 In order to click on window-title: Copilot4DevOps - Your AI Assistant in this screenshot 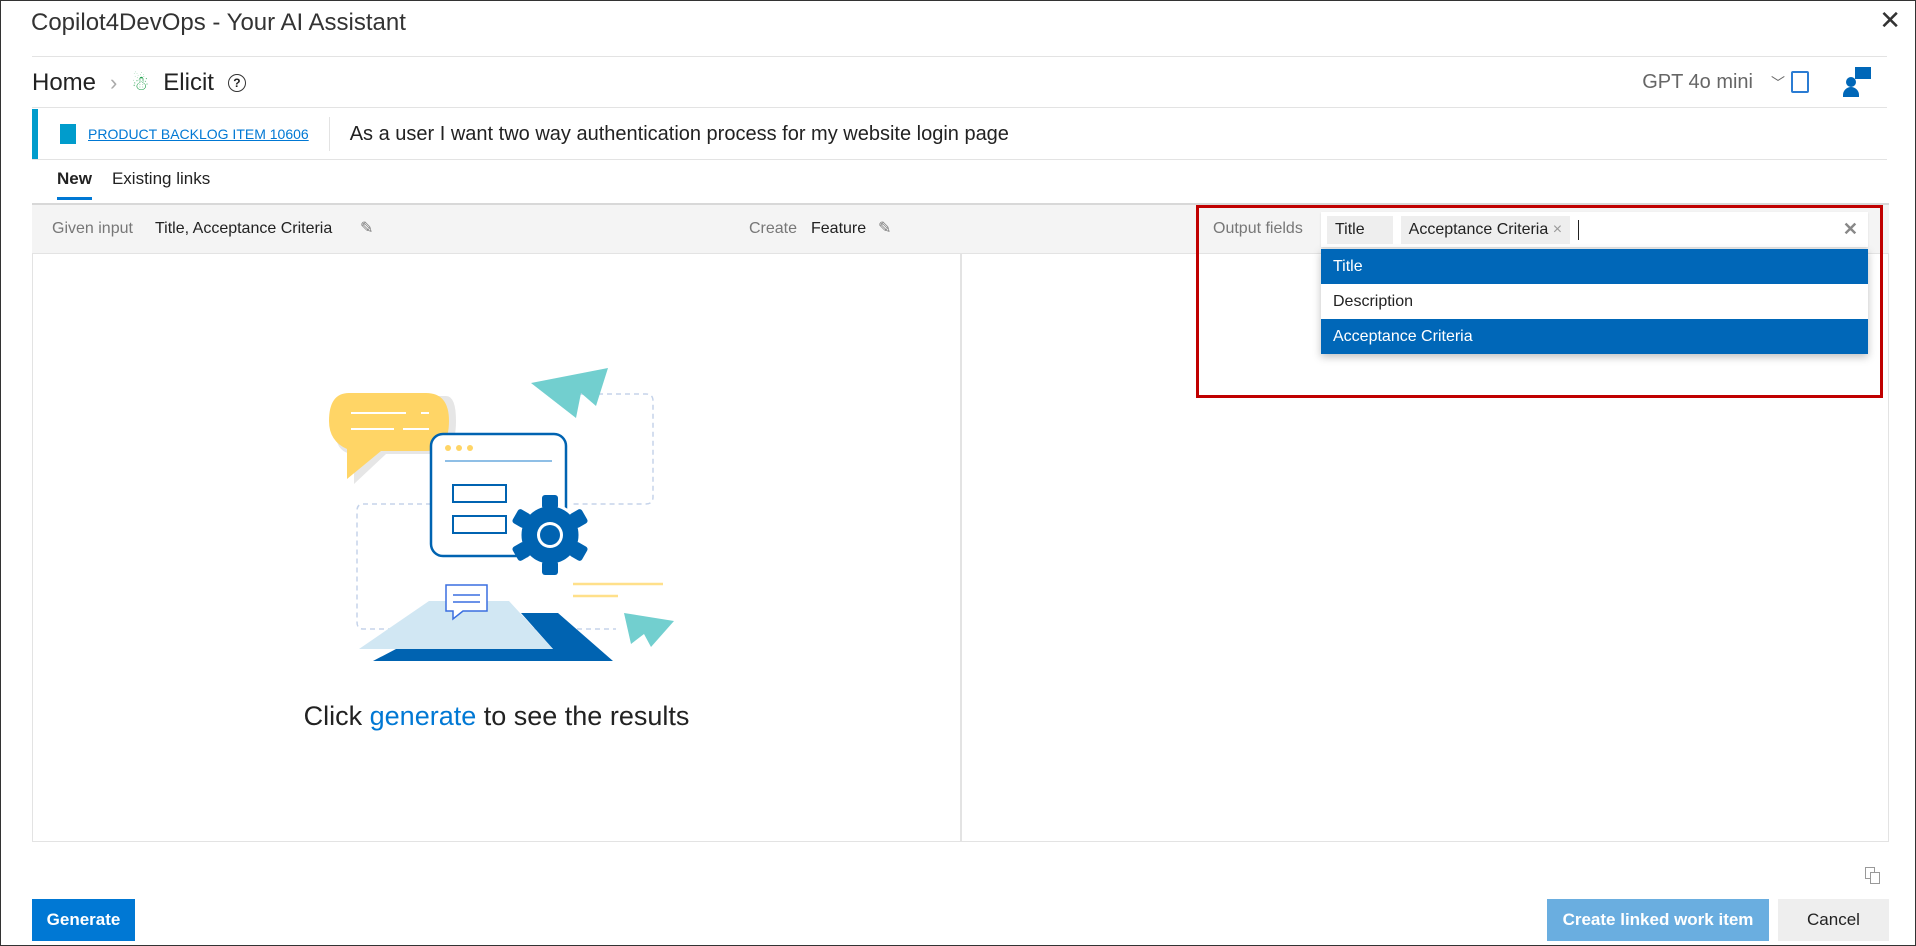, I will do `click(218, 22)`.